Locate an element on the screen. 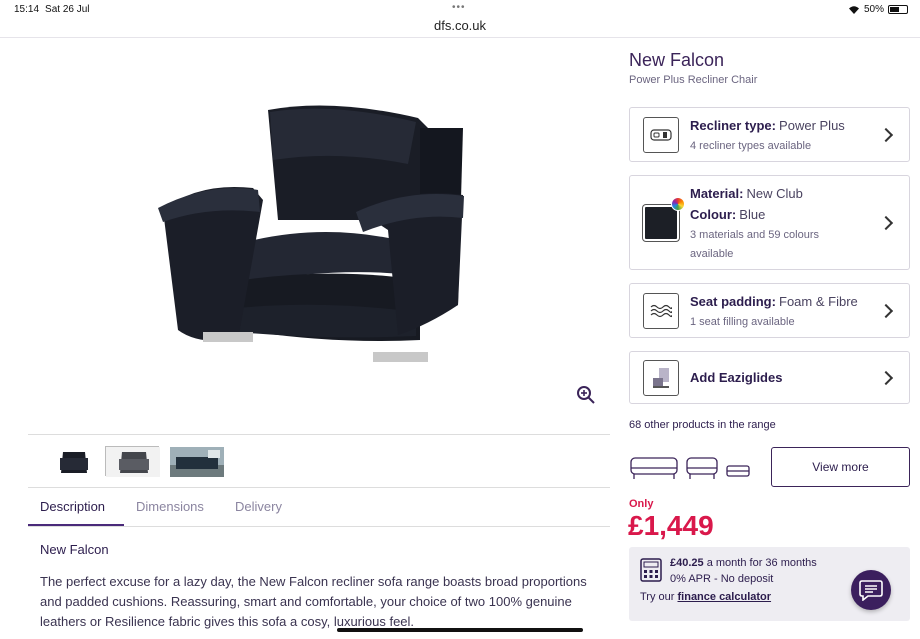  colour-wheel-icon is located at coordinates (678, 204).